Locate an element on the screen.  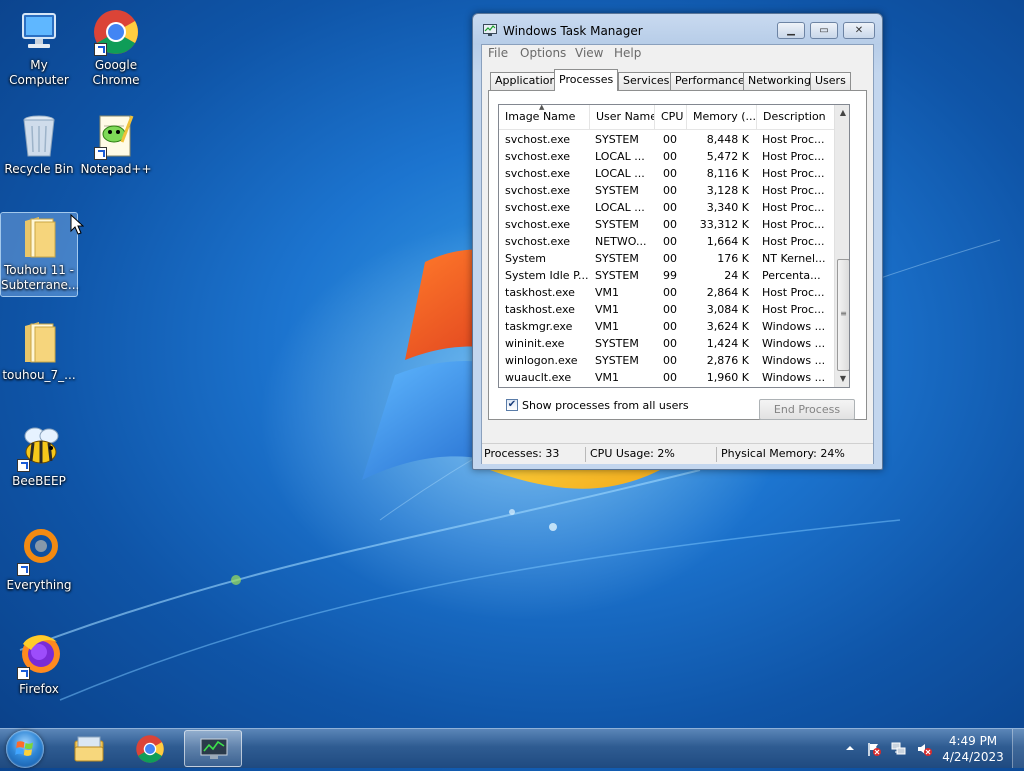
column-header-image-name: ▲ Image Name is located at coordinates (544, 117).